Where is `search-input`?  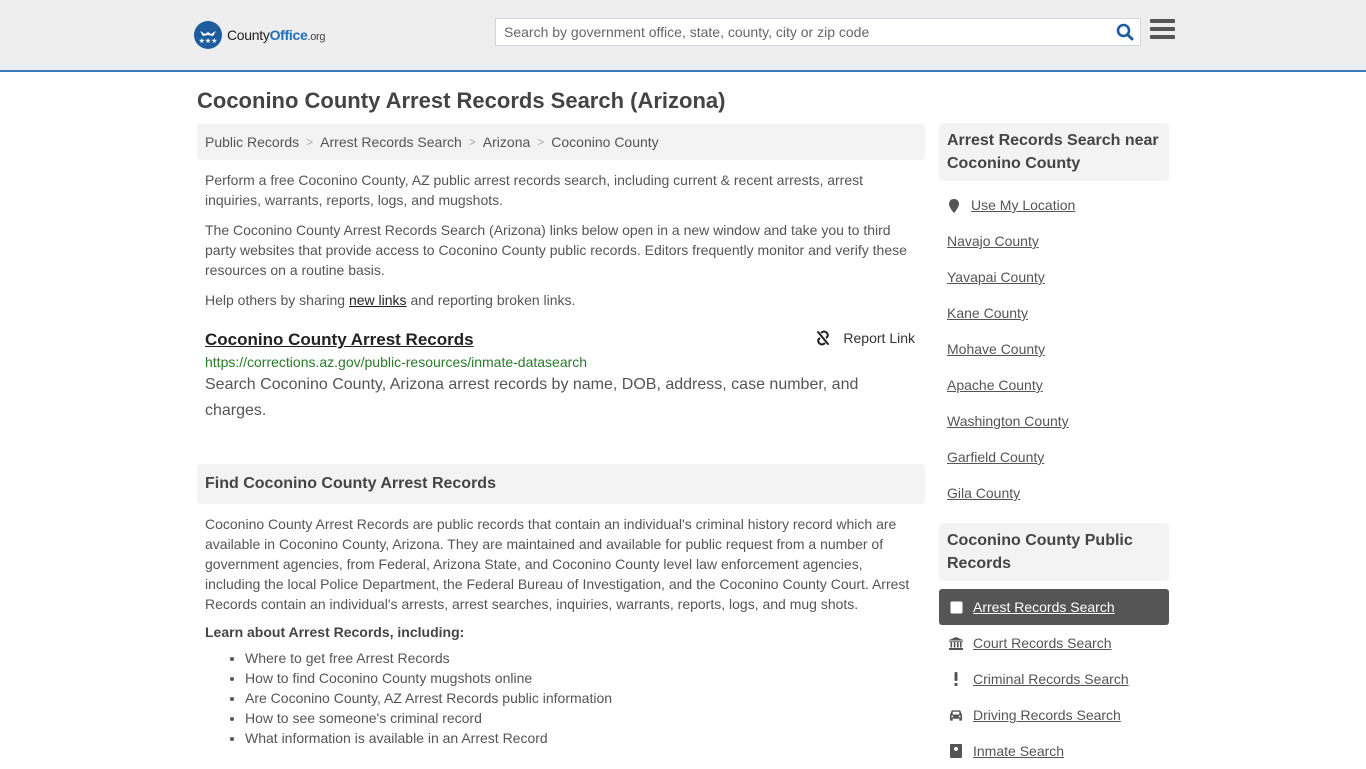 search-input is located at coordinates (803, 32).